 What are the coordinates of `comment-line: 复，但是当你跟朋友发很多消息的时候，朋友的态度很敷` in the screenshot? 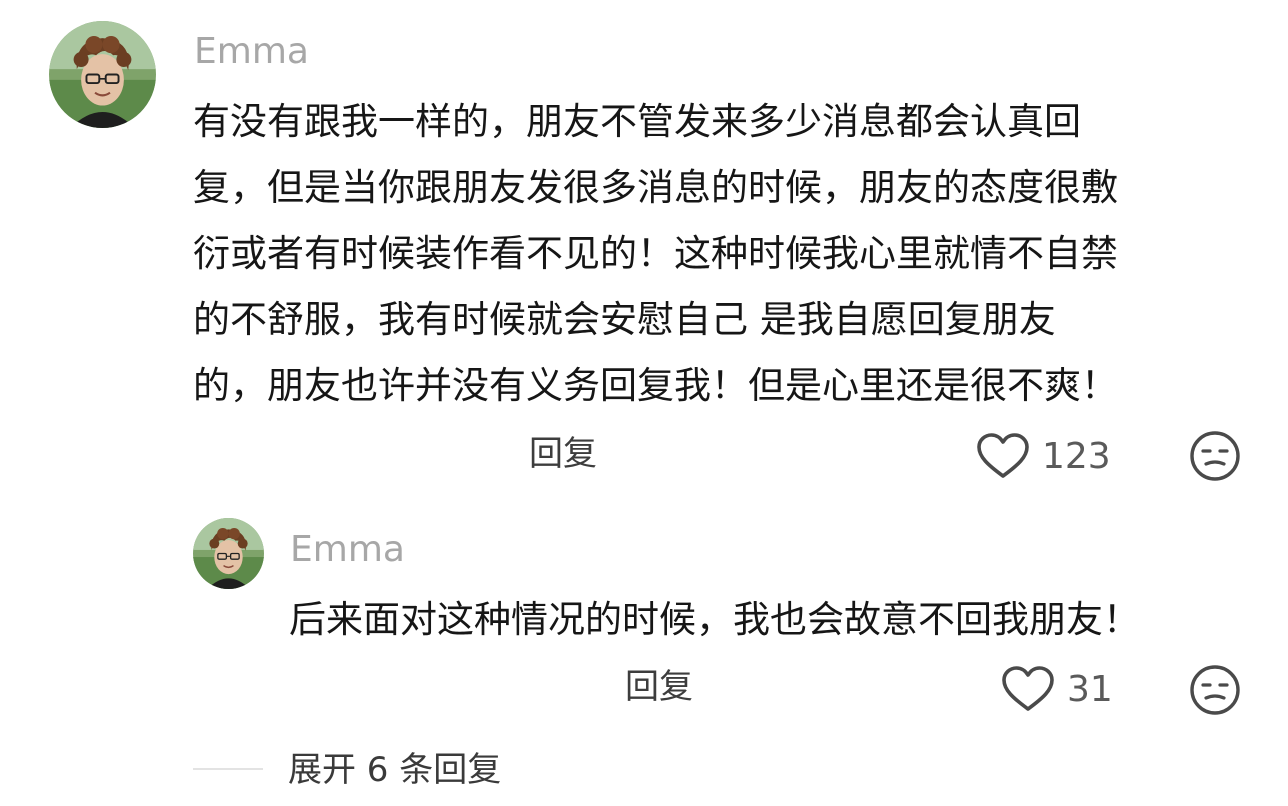 It's located at (655, 187).